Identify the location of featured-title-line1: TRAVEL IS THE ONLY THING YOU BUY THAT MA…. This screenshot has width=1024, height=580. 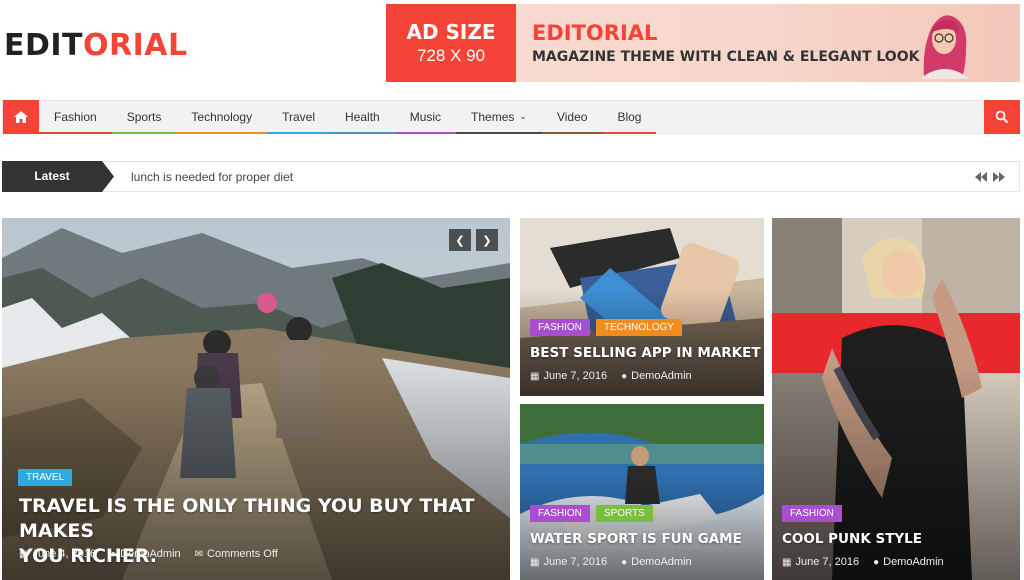
(247, 518).